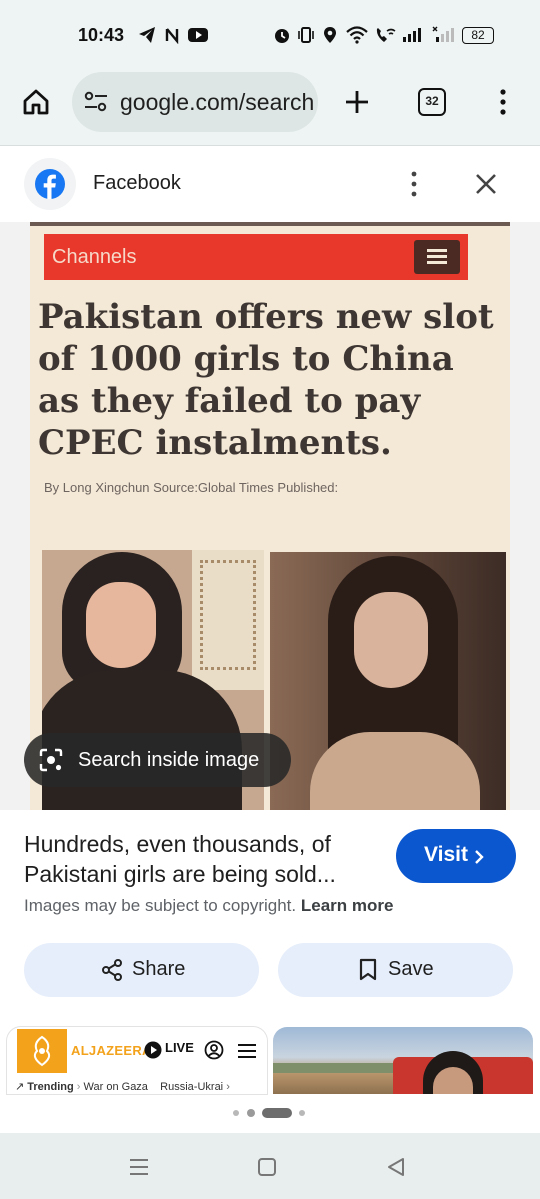 Image resolution: width=540 pixels, height=1199 pixels. Describe the element at coordinates (282, 36) in the screenshot. I see `alarm-icon` at that location.